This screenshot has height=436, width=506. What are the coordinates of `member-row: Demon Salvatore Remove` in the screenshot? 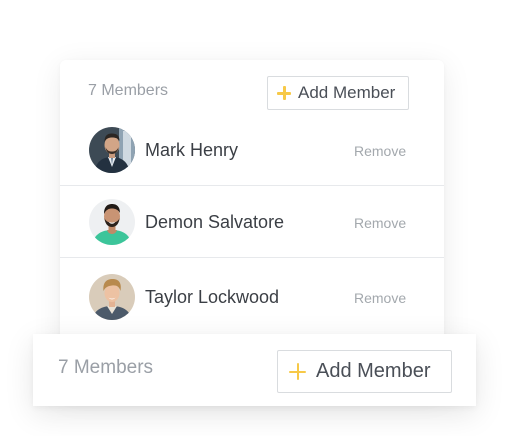 It's located at (252, 222).